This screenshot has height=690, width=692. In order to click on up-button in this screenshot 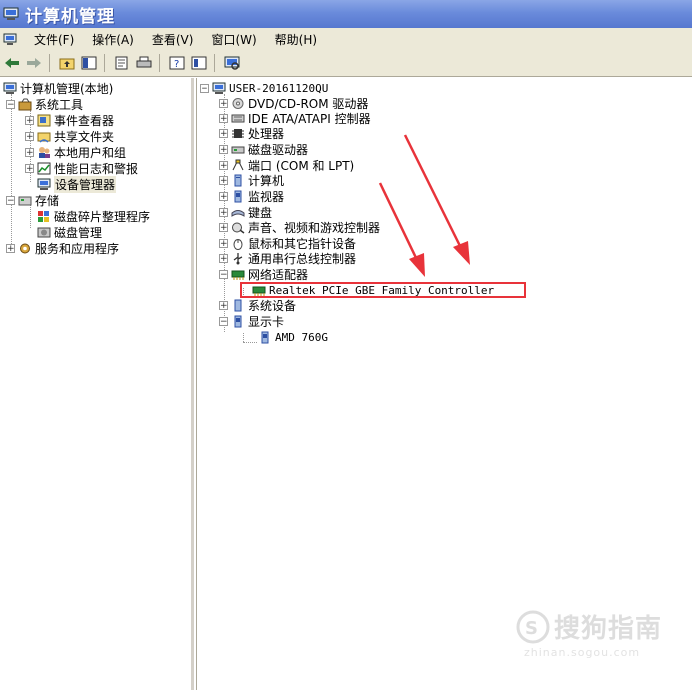, I will do `click(67, 63)`.